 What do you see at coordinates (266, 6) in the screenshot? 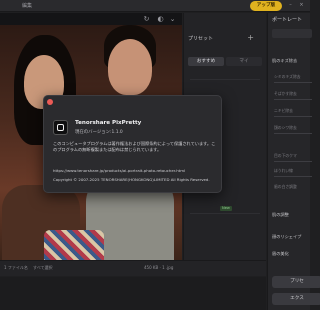
I see `upgrade-button: アップ版` at bounding box center [266, 6].